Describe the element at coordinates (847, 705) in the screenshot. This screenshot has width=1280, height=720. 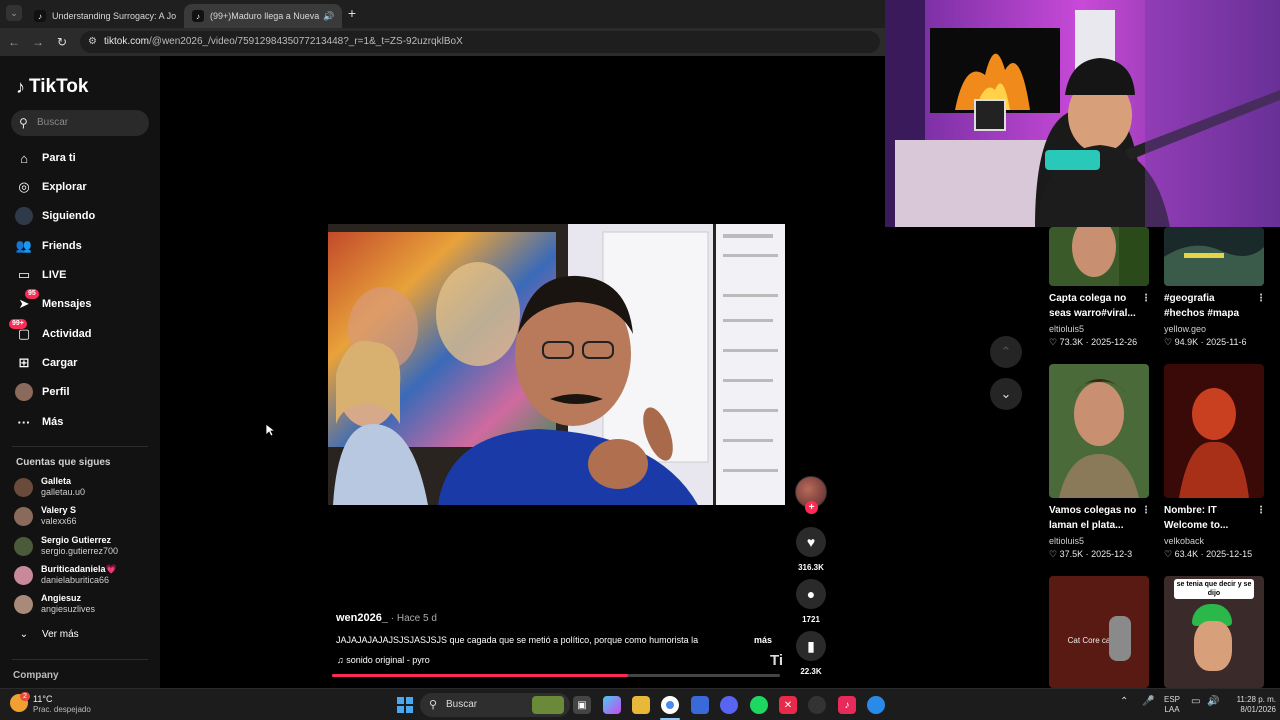
I see `tiktok-app-icon: ♪` at that location.